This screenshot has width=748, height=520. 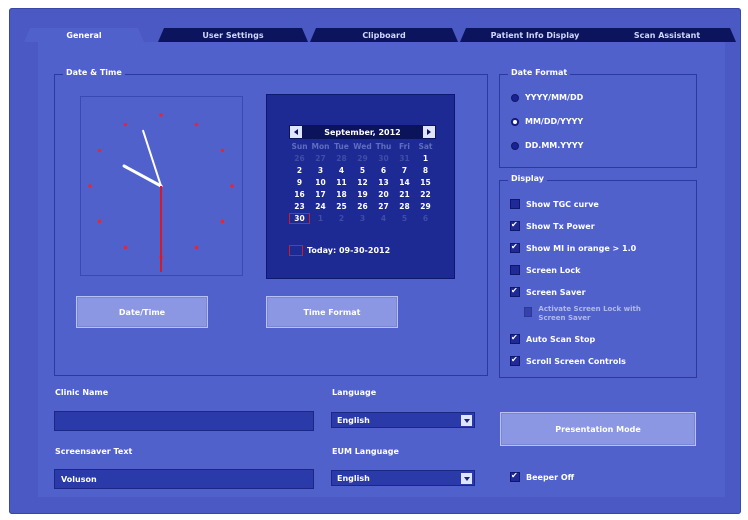 I want to click on calendar-day: 8, so click(x=425, y=170).